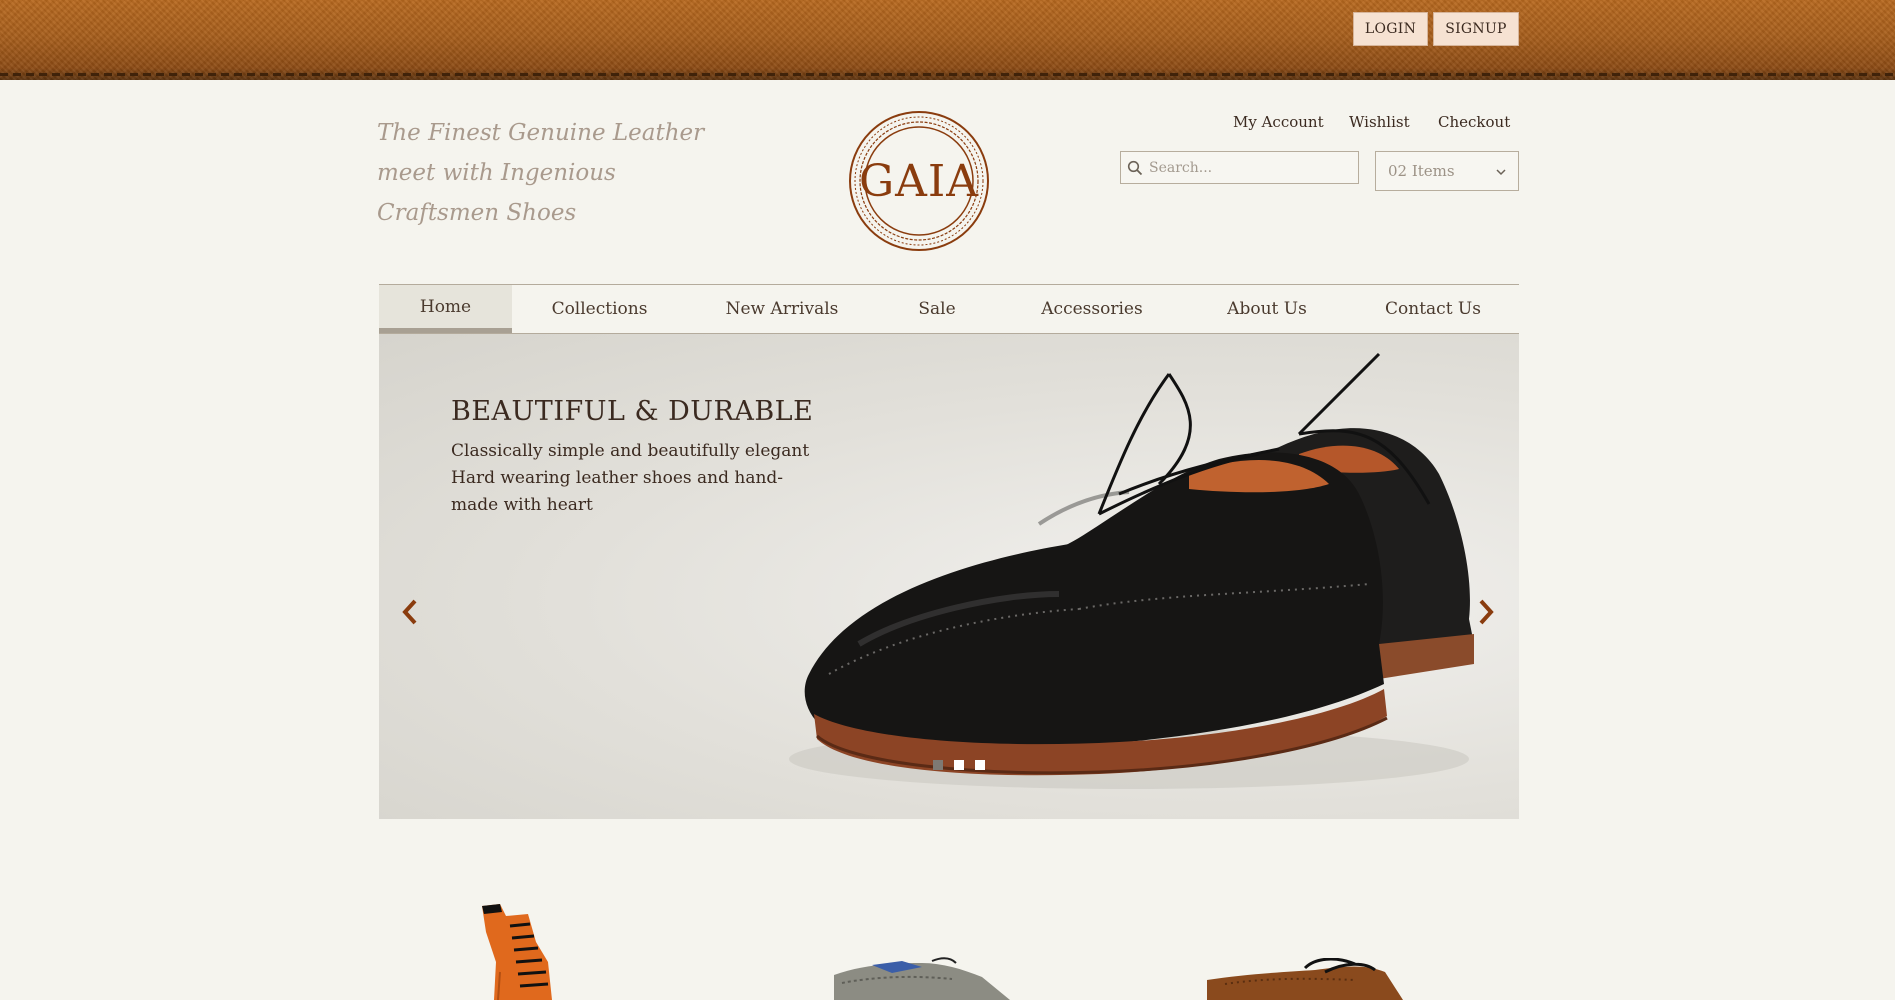 Image resolution: width=1895 pixels, height=1000 pixels. I want to click on logo: GAIA, so click(919, 181).